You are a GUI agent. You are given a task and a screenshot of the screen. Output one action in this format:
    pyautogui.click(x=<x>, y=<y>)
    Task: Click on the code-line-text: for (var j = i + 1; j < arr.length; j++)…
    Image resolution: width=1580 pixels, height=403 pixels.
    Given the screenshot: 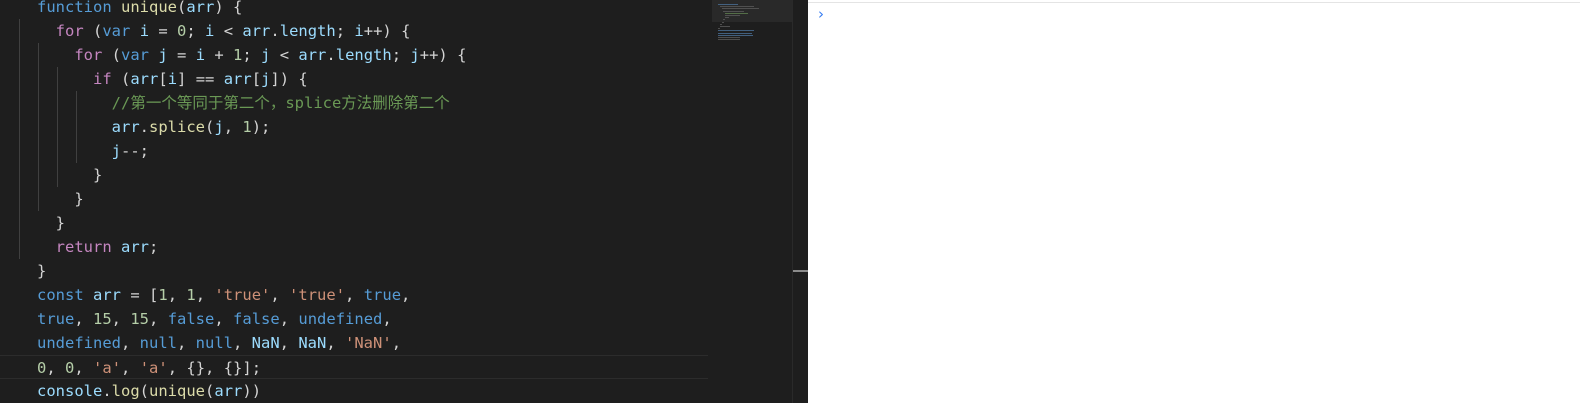 What is the action you would take?
    pyautogui.click(x=251, y=55)
    